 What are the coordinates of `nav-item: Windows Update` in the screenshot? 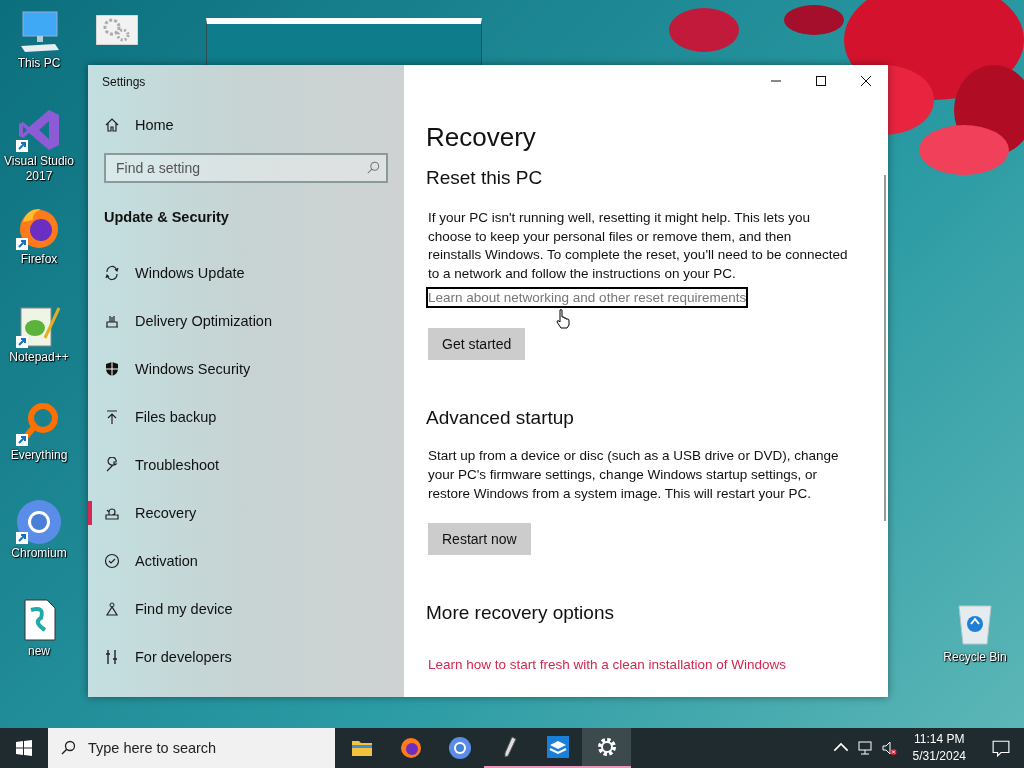 It's located at (238, 273).